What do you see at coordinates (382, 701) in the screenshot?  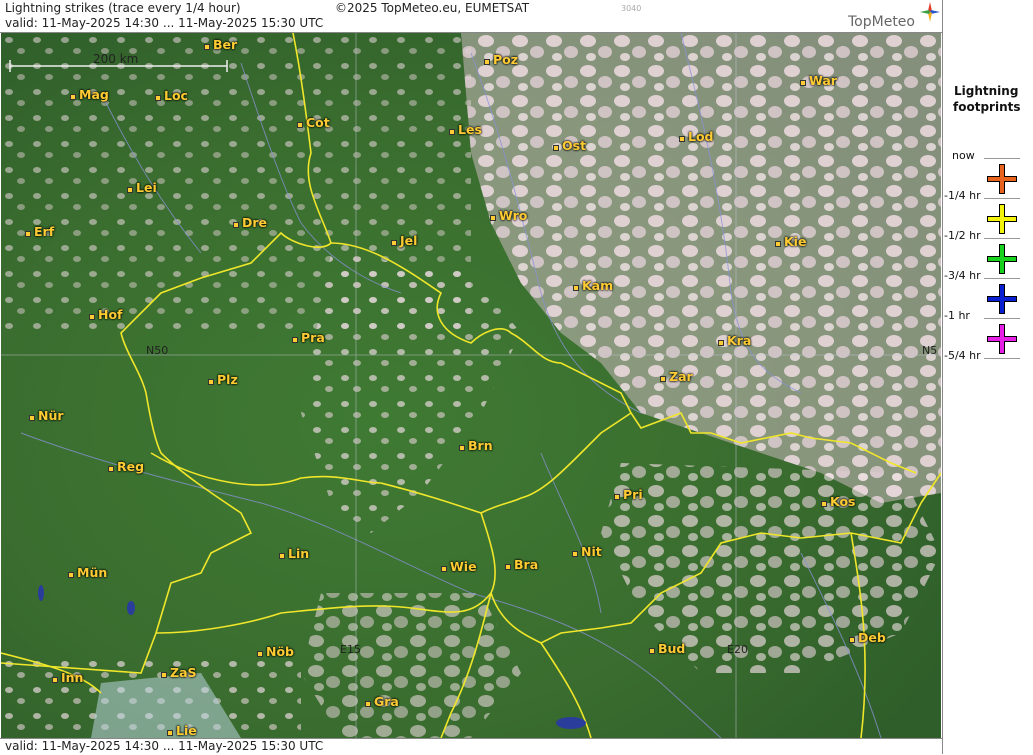 I see `city-label: Gra` at bounding box center [382, 701].